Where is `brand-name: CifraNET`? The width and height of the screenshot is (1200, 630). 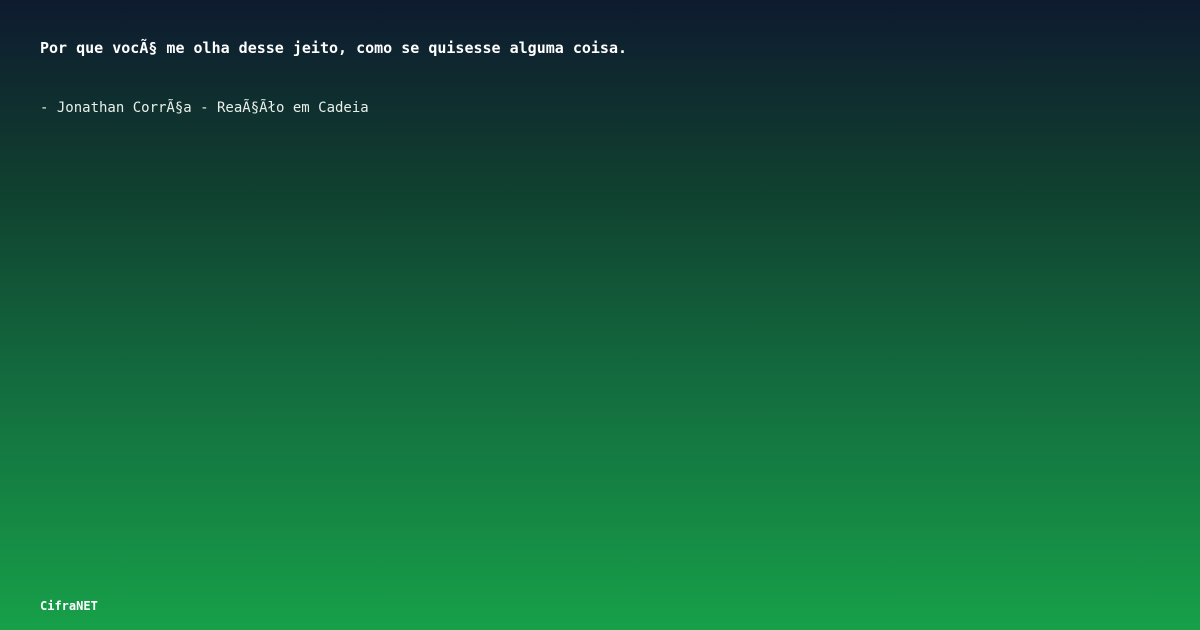 brand-name: CifraNET is located at coordinates (69, 606).